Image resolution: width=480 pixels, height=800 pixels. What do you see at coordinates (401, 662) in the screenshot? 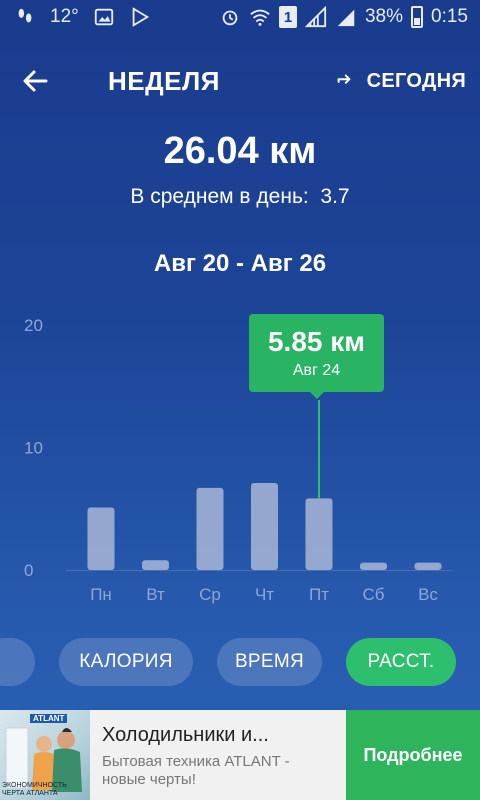
I see `chip-distance: РАССТ.` at bounding box center [401, 662].